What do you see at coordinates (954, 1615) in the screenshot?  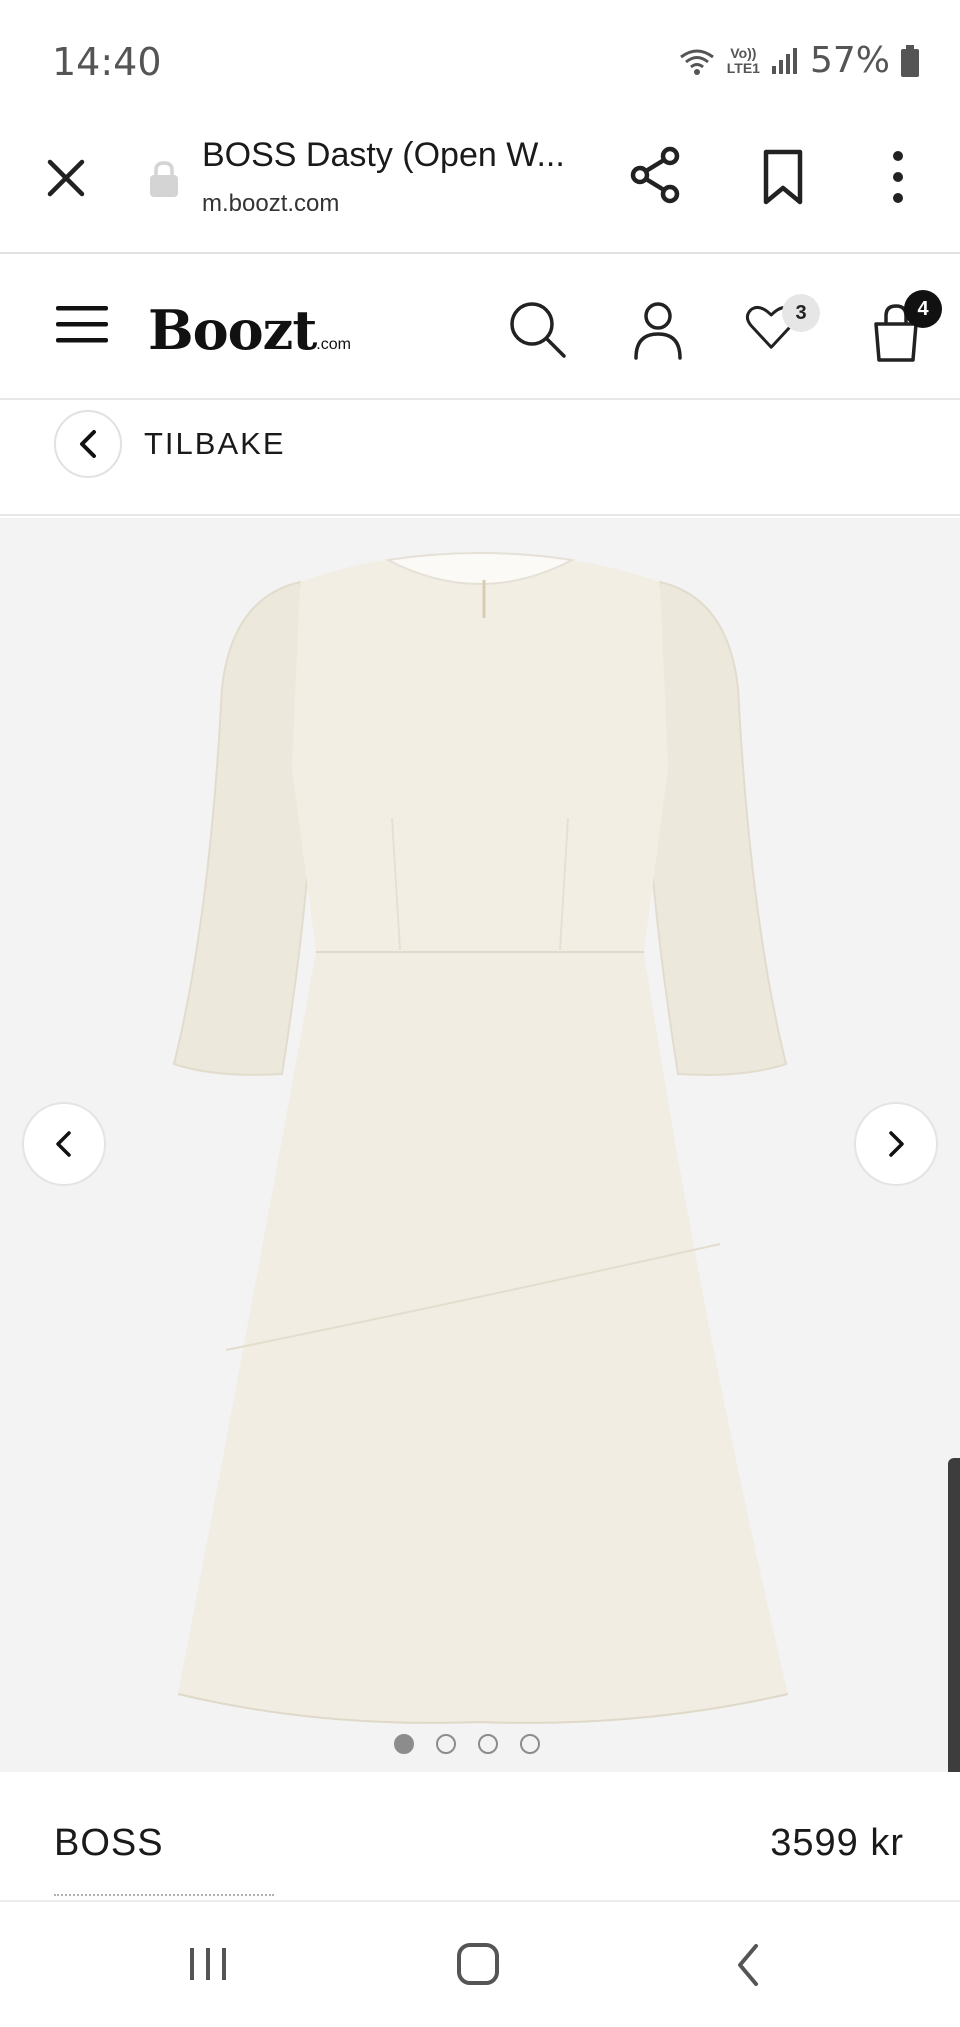 I see `scroll-handle` at bounding box center [954, 1615].